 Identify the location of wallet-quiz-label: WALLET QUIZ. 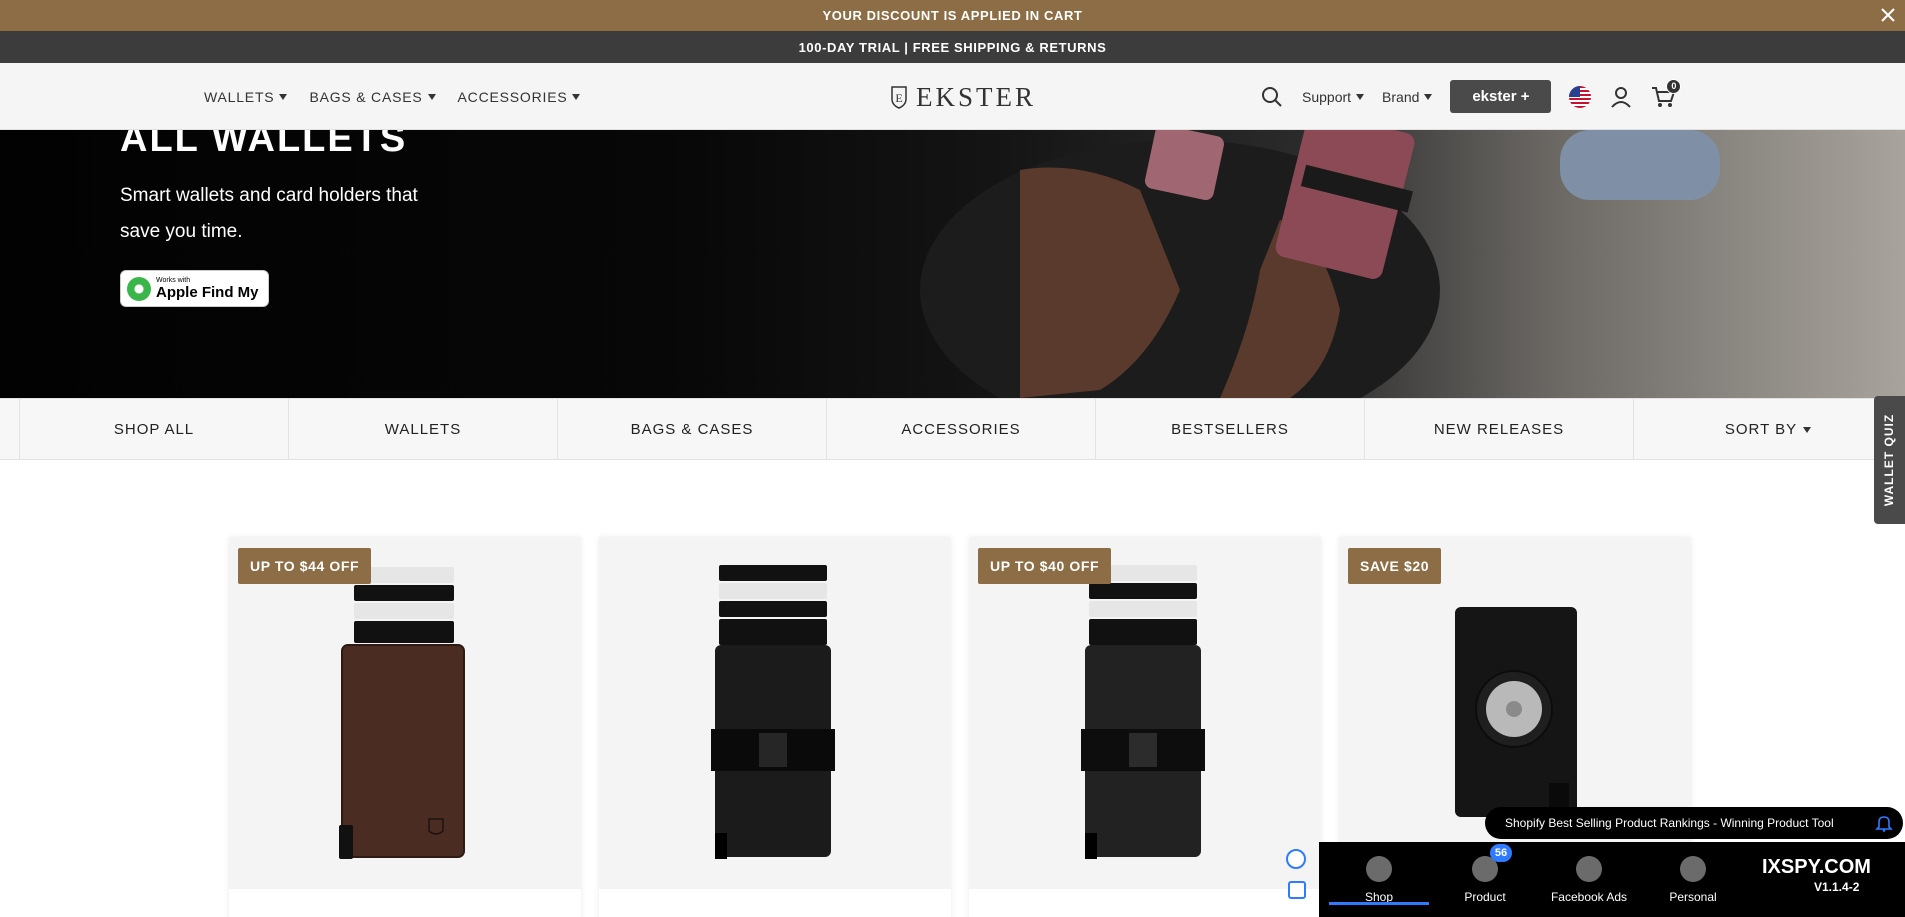
(1889, 460).